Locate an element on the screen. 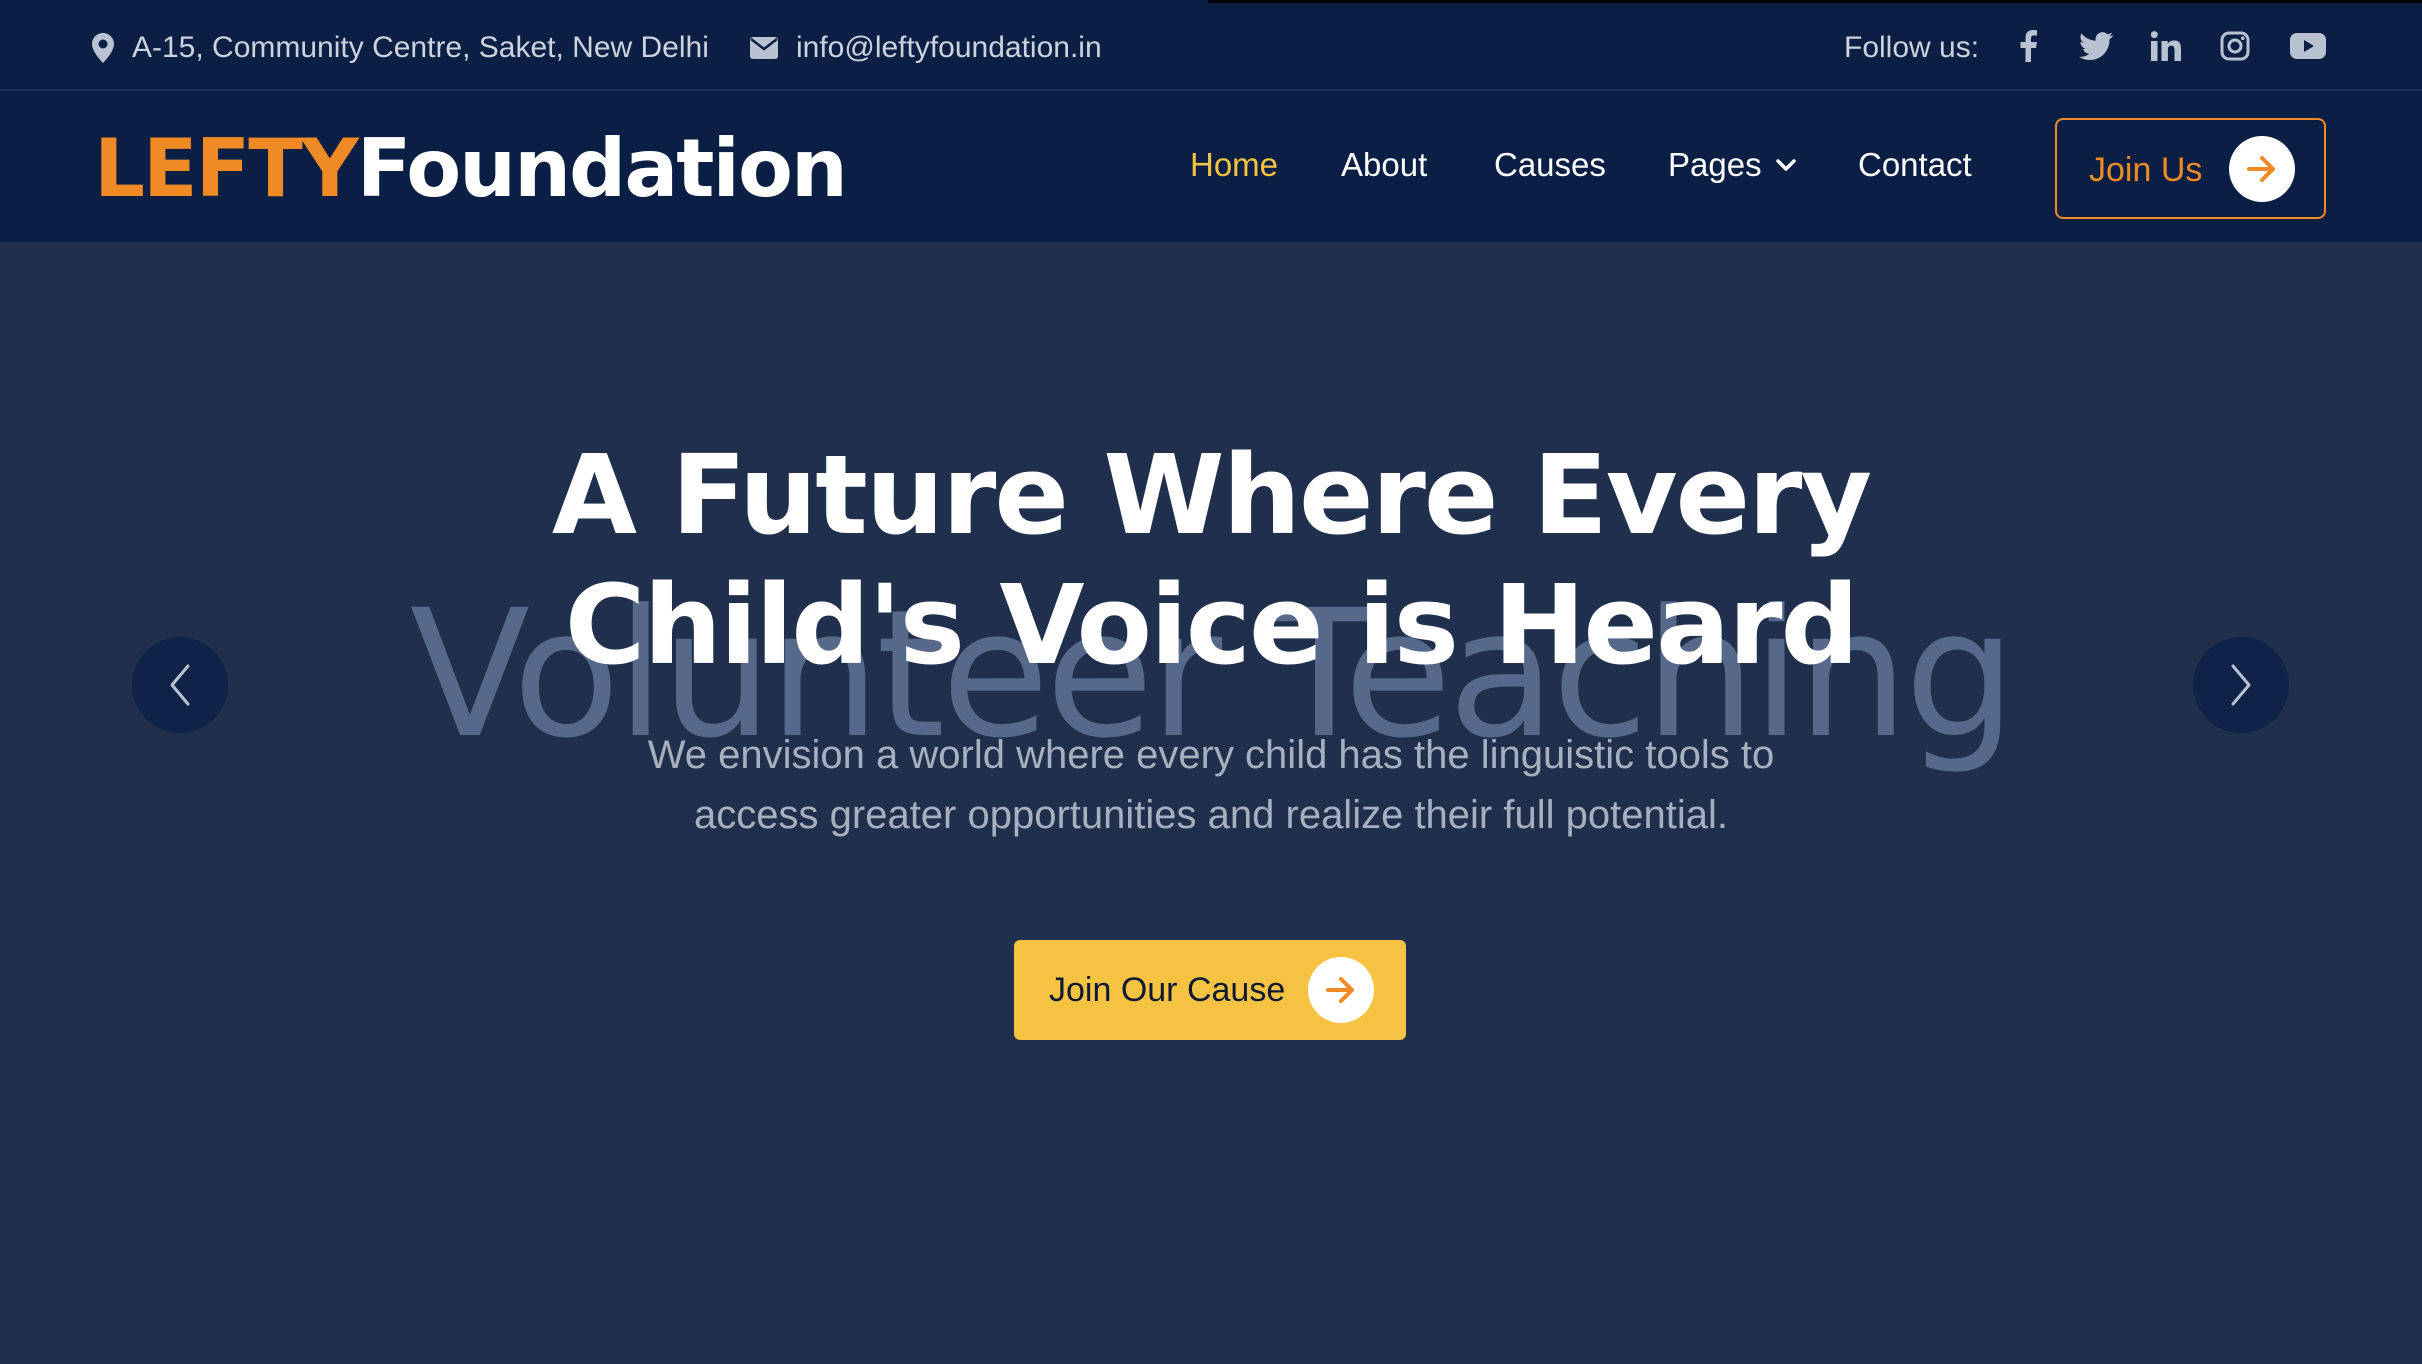  hero-headline-line2: Child's Voice is Heard is located at coordinates (1212, 625).